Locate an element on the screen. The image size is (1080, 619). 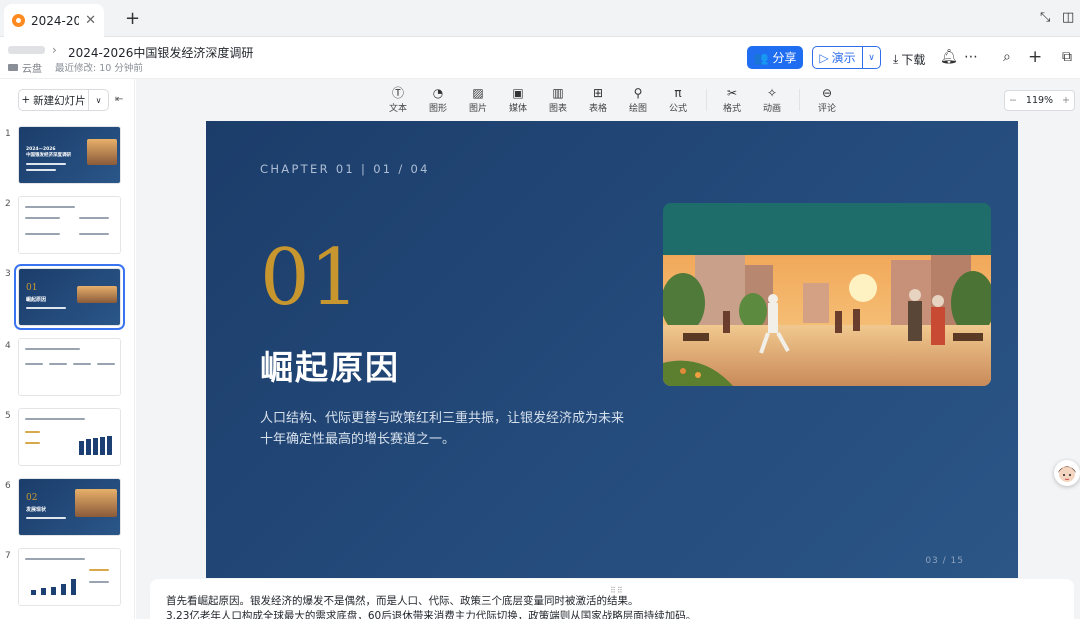
new-slide-button-group: + 新建幻灯片 ∨ is located at coordinates (63, 100).